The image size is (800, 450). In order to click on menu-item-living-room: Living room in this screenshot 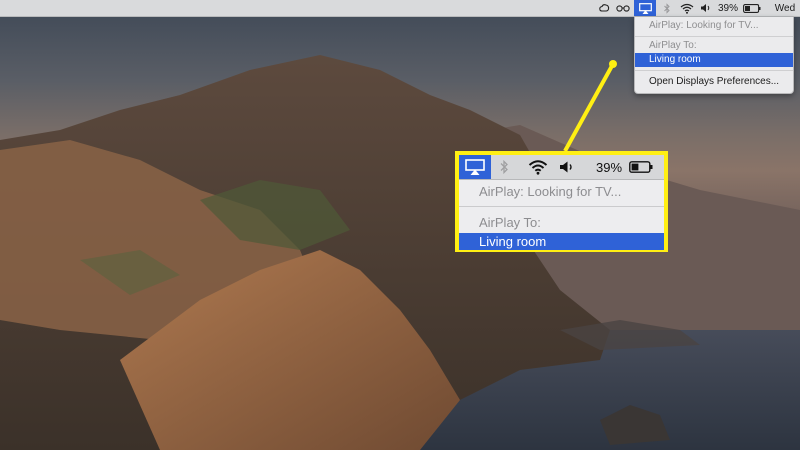, I will do `click(714, 60)`.